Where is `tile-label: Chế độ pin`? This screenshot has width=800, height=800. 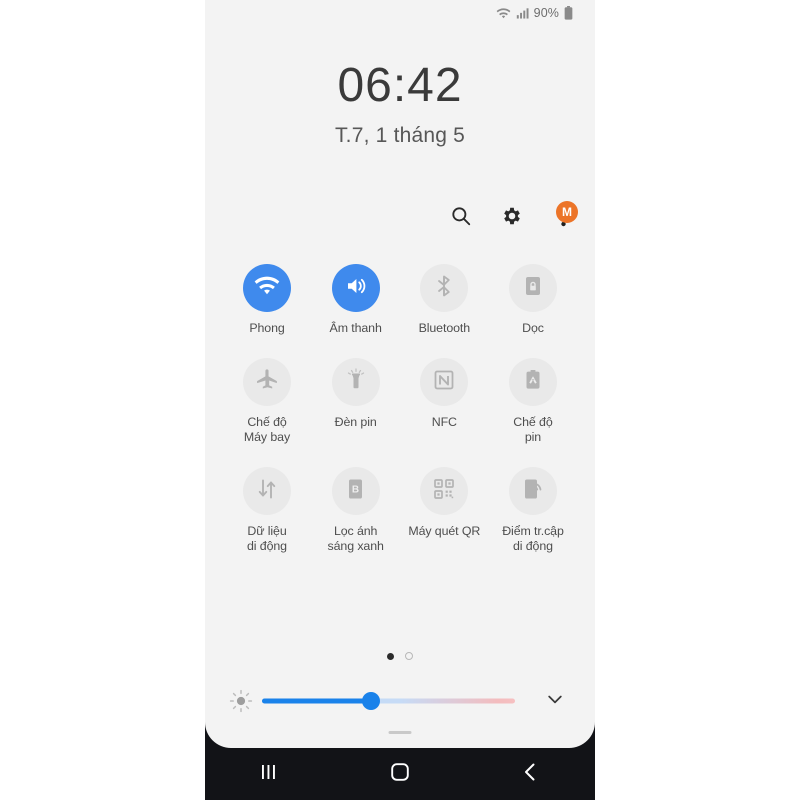
tile-label: Chế độ pin is located at coordinates (533, 429).